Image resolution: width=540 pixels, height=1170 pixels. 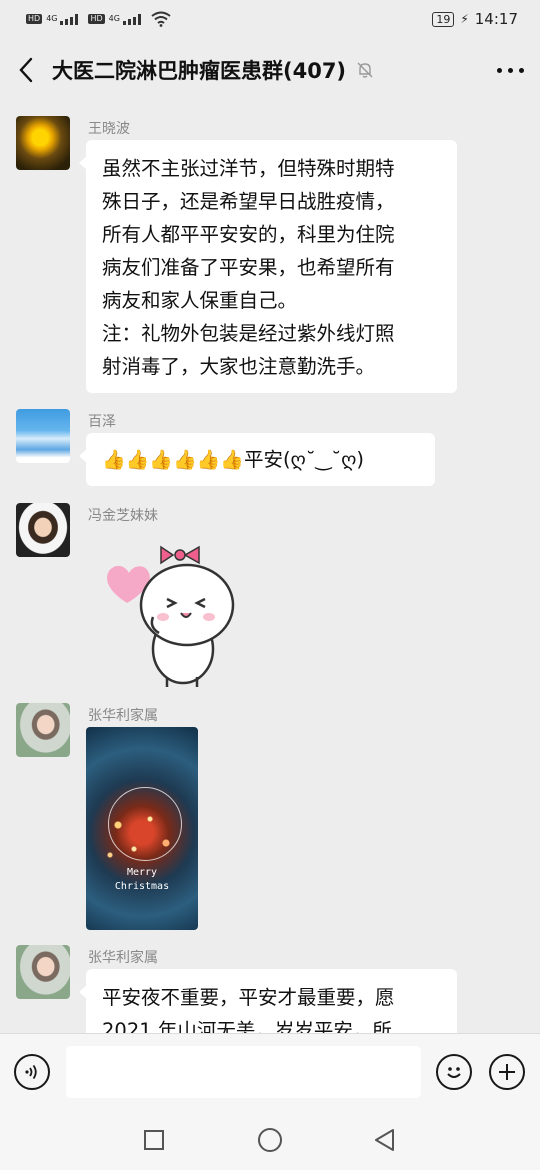 What do you see at coordinates (173, 460) in the screenshot?
I see `thumbs-up-icons: 👍👍👍👍👍👍` at bounding box center [173, 460].